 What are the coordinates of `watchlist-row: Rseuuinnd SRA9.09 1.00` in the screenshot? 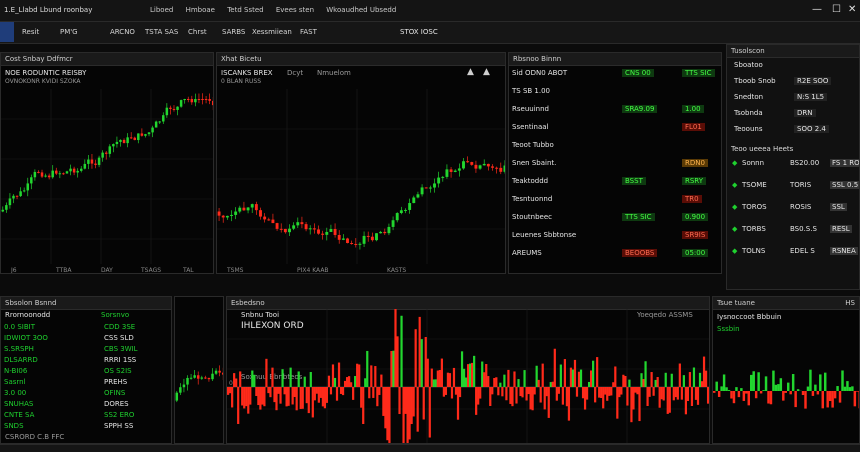 It's located at (615, 111).